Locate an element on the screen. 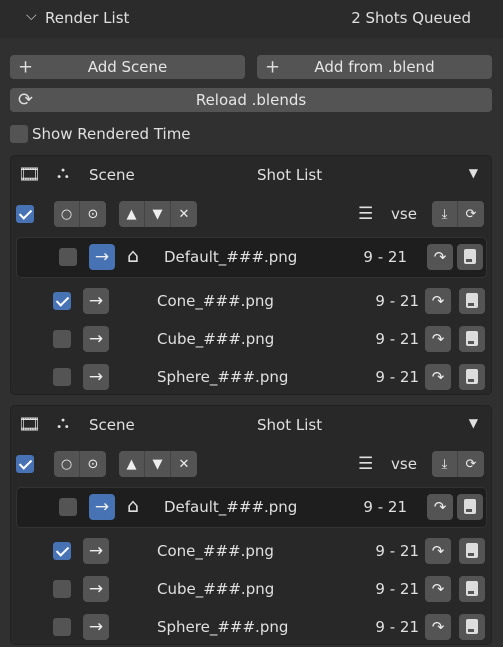 The height and width of the screenshot is (647, 503). add-from-blend-button: + Add from .blend is located at coordinates (374, 67).